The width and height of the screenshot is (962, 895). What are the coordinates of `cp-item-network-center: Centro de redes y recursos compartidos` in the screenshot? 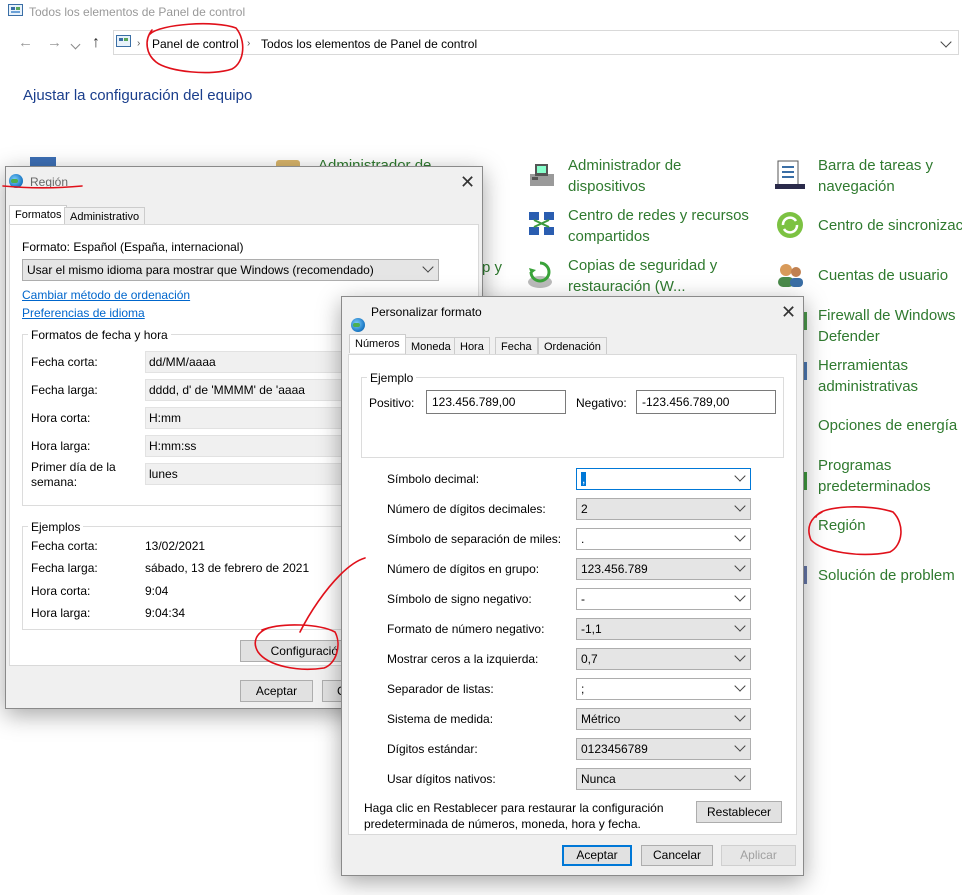 It's located at (658, 226).